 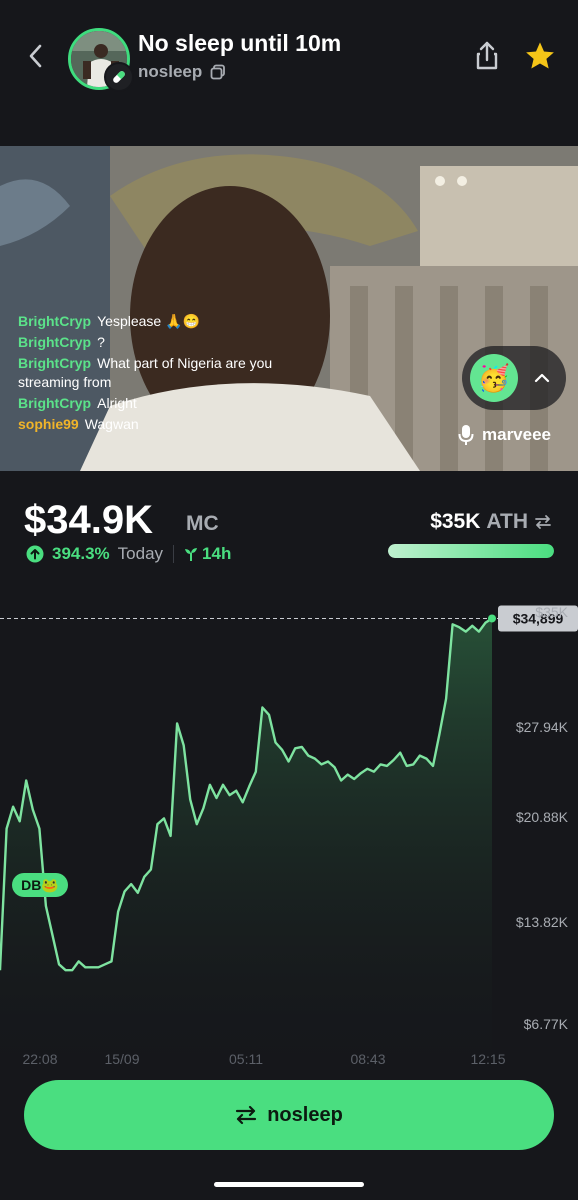 What do you see at coordinates (140, 553) in the screenshot?
I see `change-period: Today` at bounding box center [140, 553].